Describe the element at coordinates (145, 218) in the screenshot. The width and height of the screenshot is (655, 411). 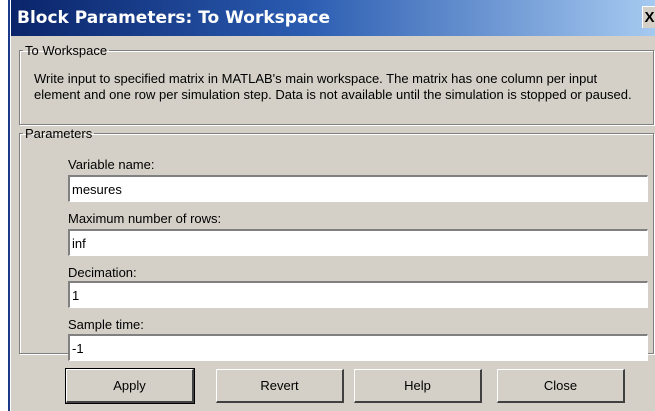
I see `max-rows-label: Maximum number of rows:` at that location.